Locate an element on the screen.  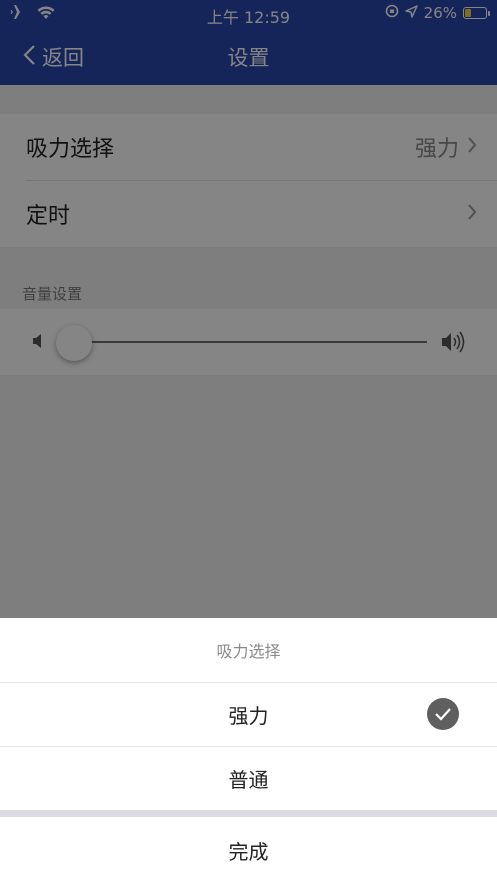
sheet-title: 吸力选择 is located at coordinates (248, 651).